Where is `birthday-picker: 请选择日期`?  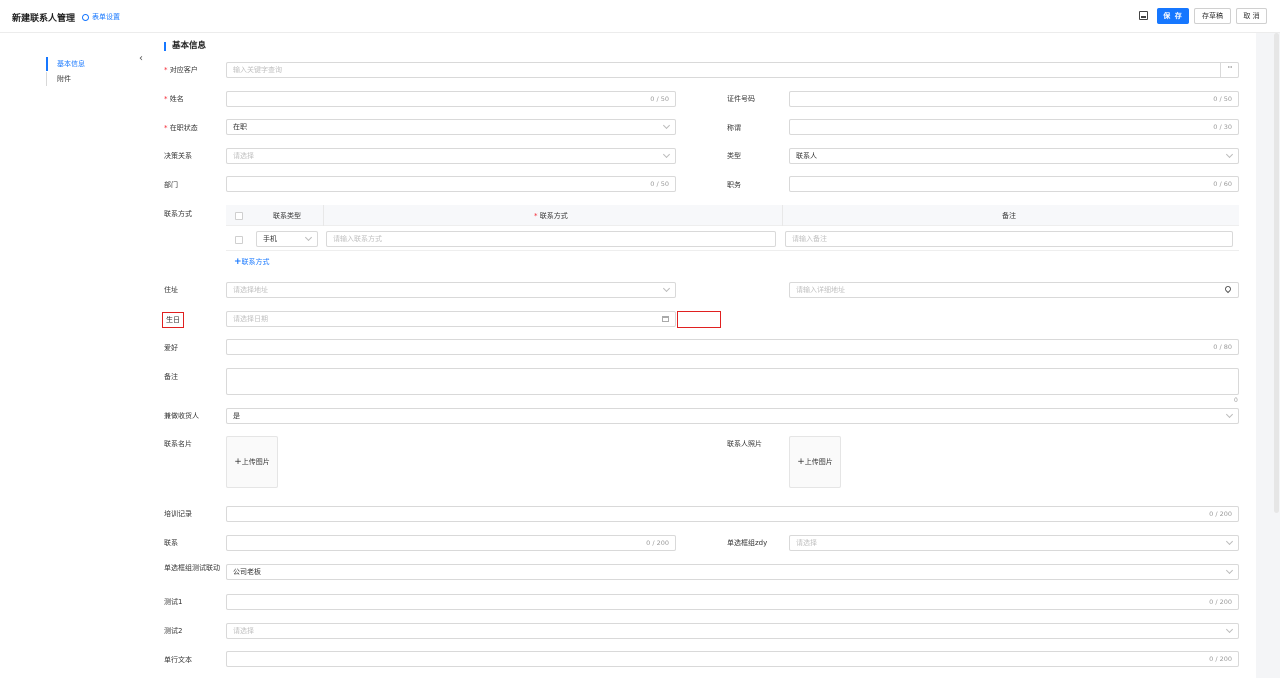 birthday-picker: 请选择日期 is located at coordinates (451, 319).